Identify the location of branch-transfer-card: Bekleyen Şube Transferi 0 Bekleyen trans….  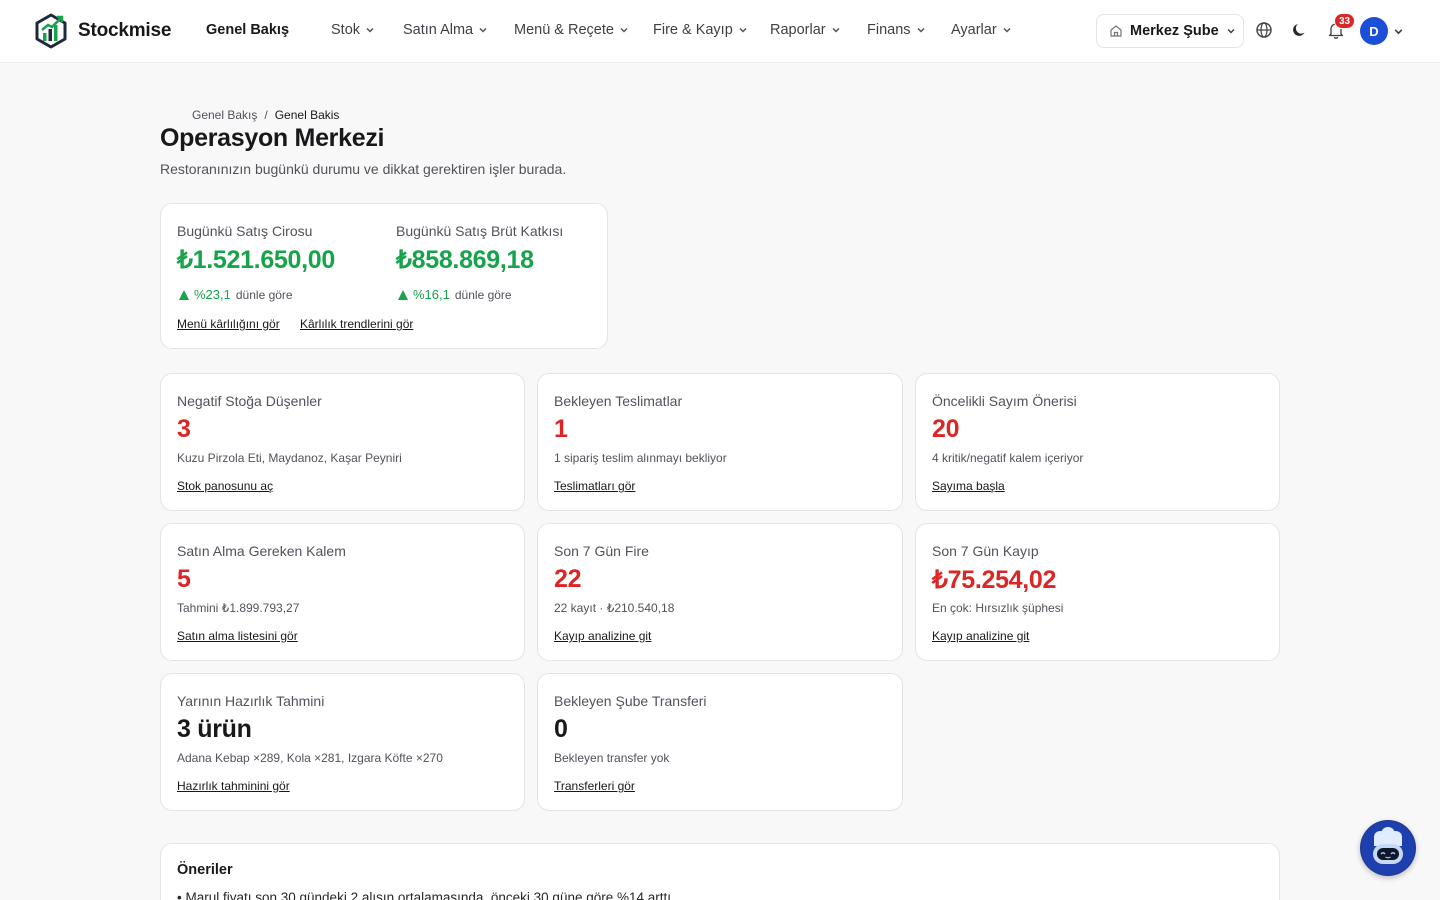
(720, 742).